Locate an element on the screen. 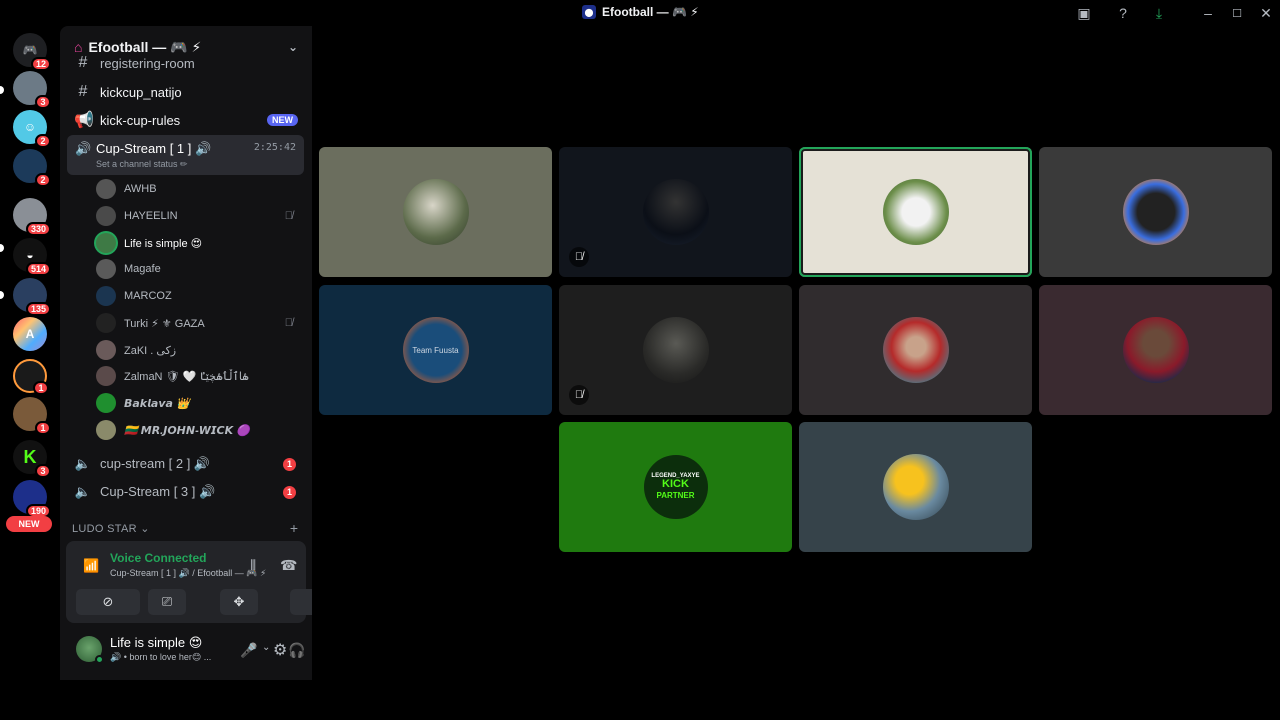 The width and height of the screenshot is (1280, 720). server-icon-6: 135 is located at coordinates (32, 297).